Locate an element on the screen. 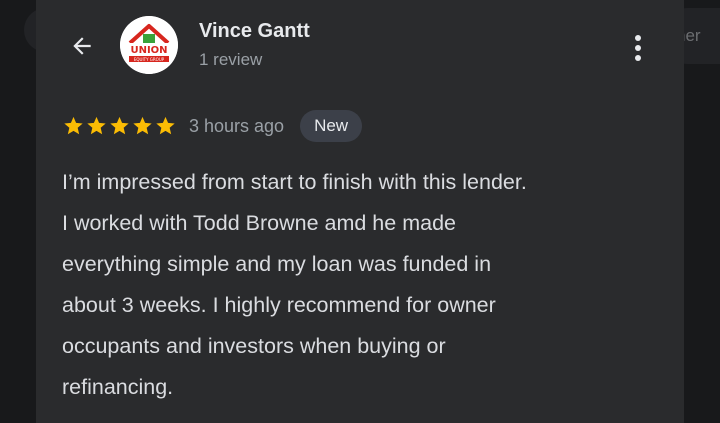 The image size is (720, 423). reviewer-avatar: UNION EQUITY GROUP is located at coordinates (149, 45).